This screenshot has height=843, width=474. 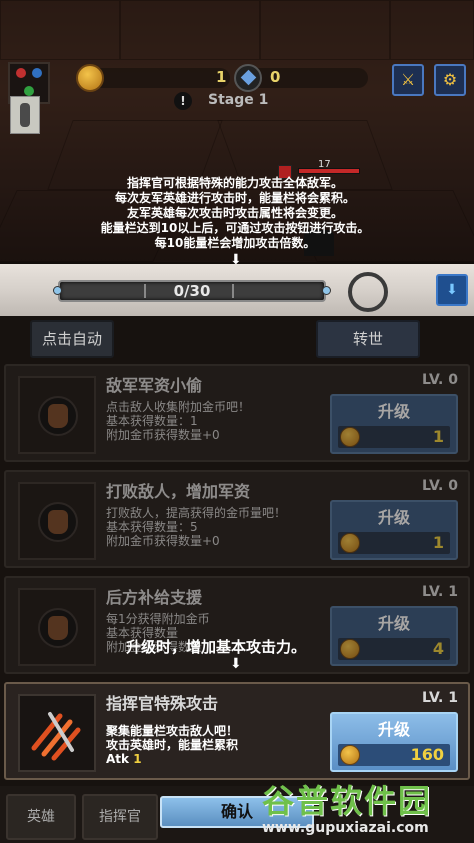 I want to click on energy-bar: 0/30, so click(x=192, y=291).